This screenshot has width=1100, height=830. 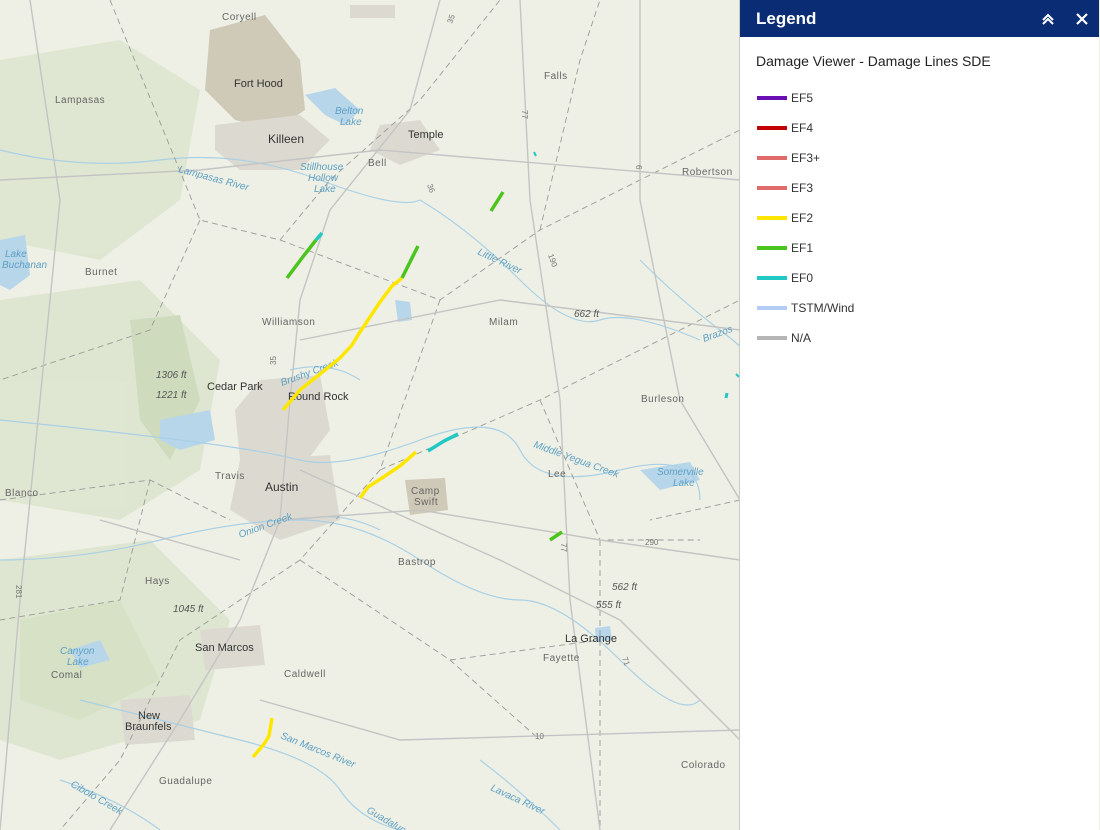 What do you see at coordinates (802, 98) in the screenshot?
I see `legend-item-label: EF5` at bounding box center [802, 98].